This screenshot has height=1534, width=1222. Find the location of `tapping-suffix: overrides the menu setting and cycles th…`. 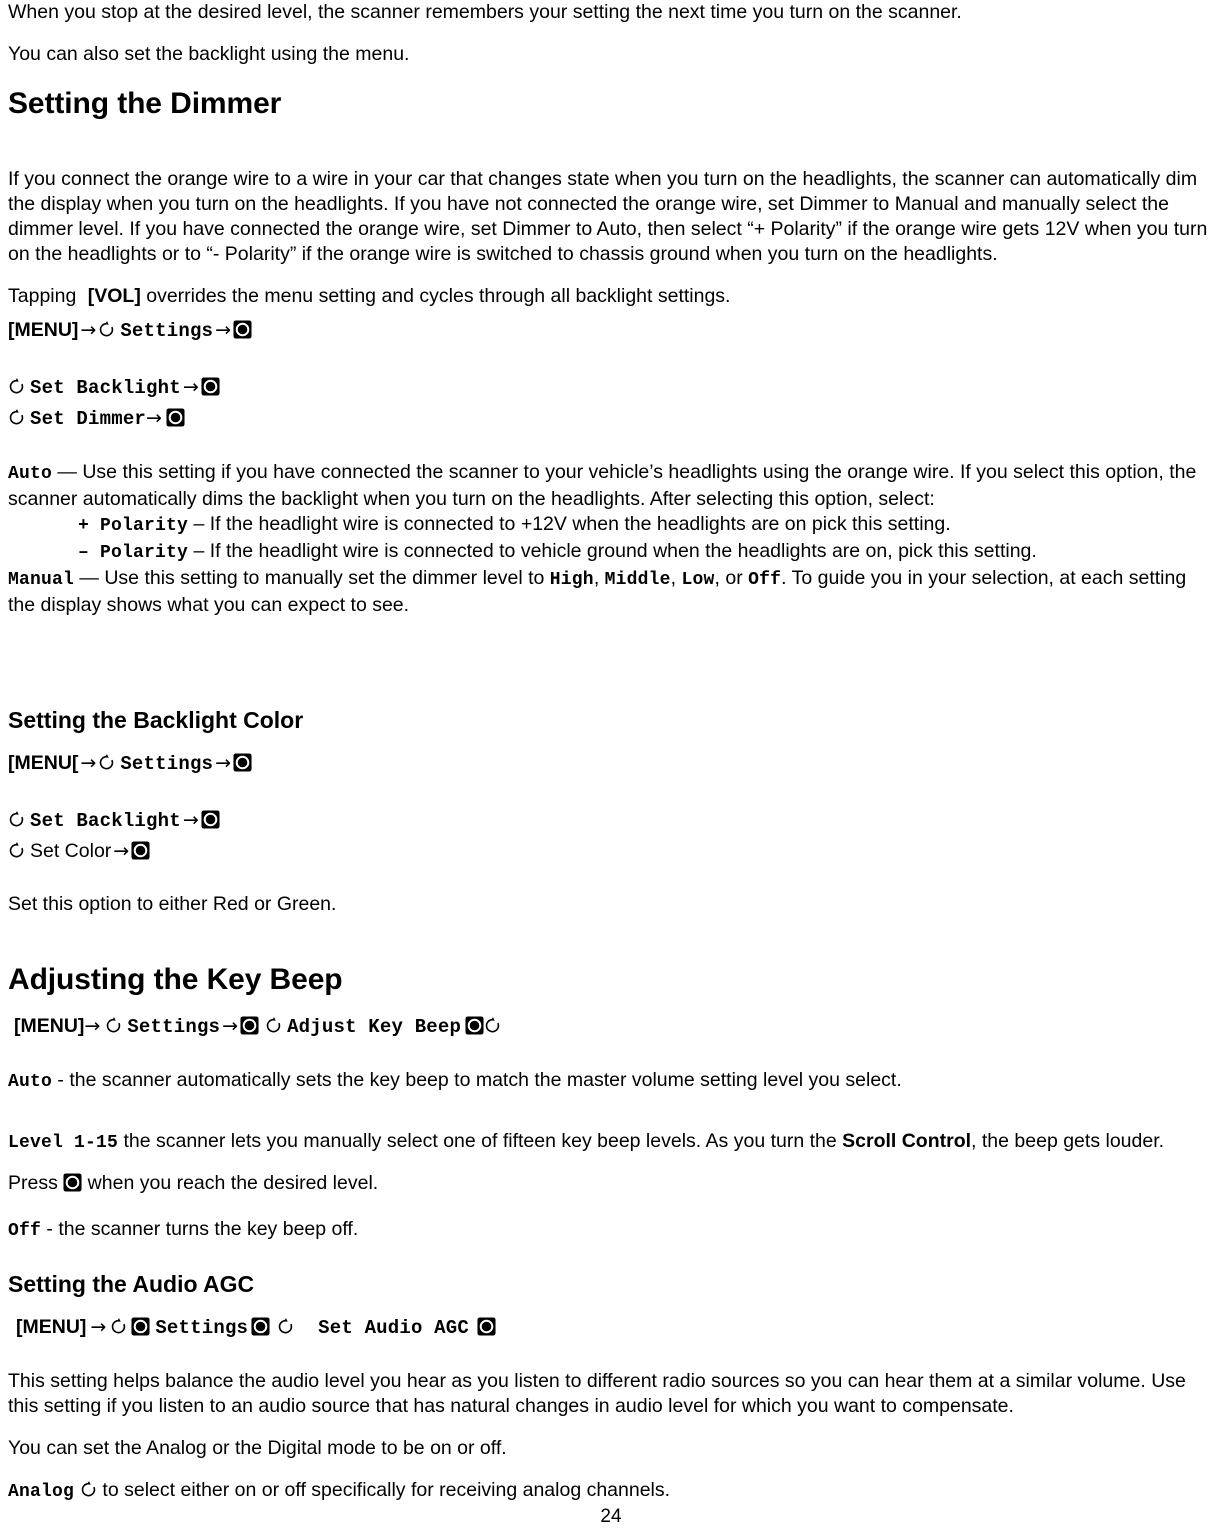

tapping-suffix: overrides the menu setting and cycles th… is located at coordinates (438, 296).